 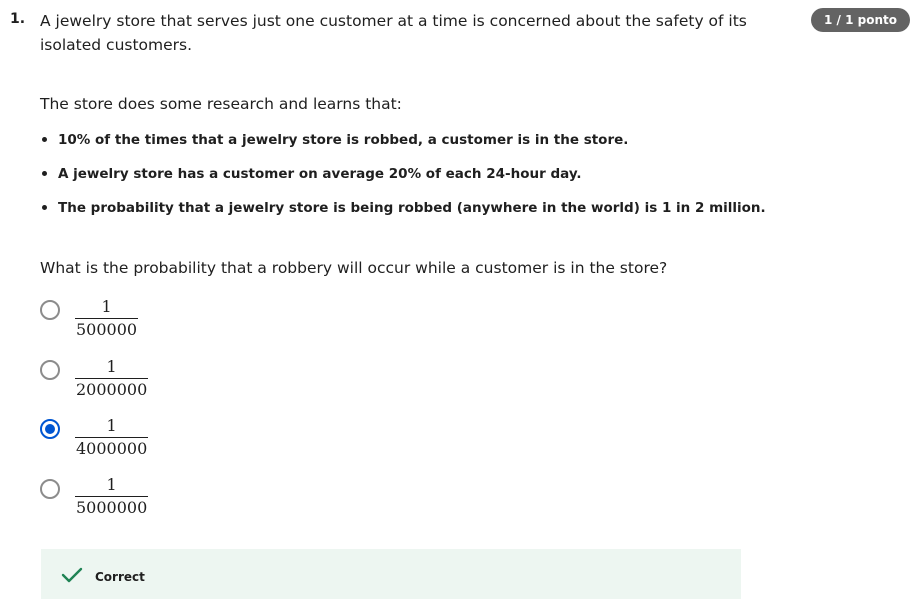 I want to click on question-number: 1., so click(x=18, y=19).